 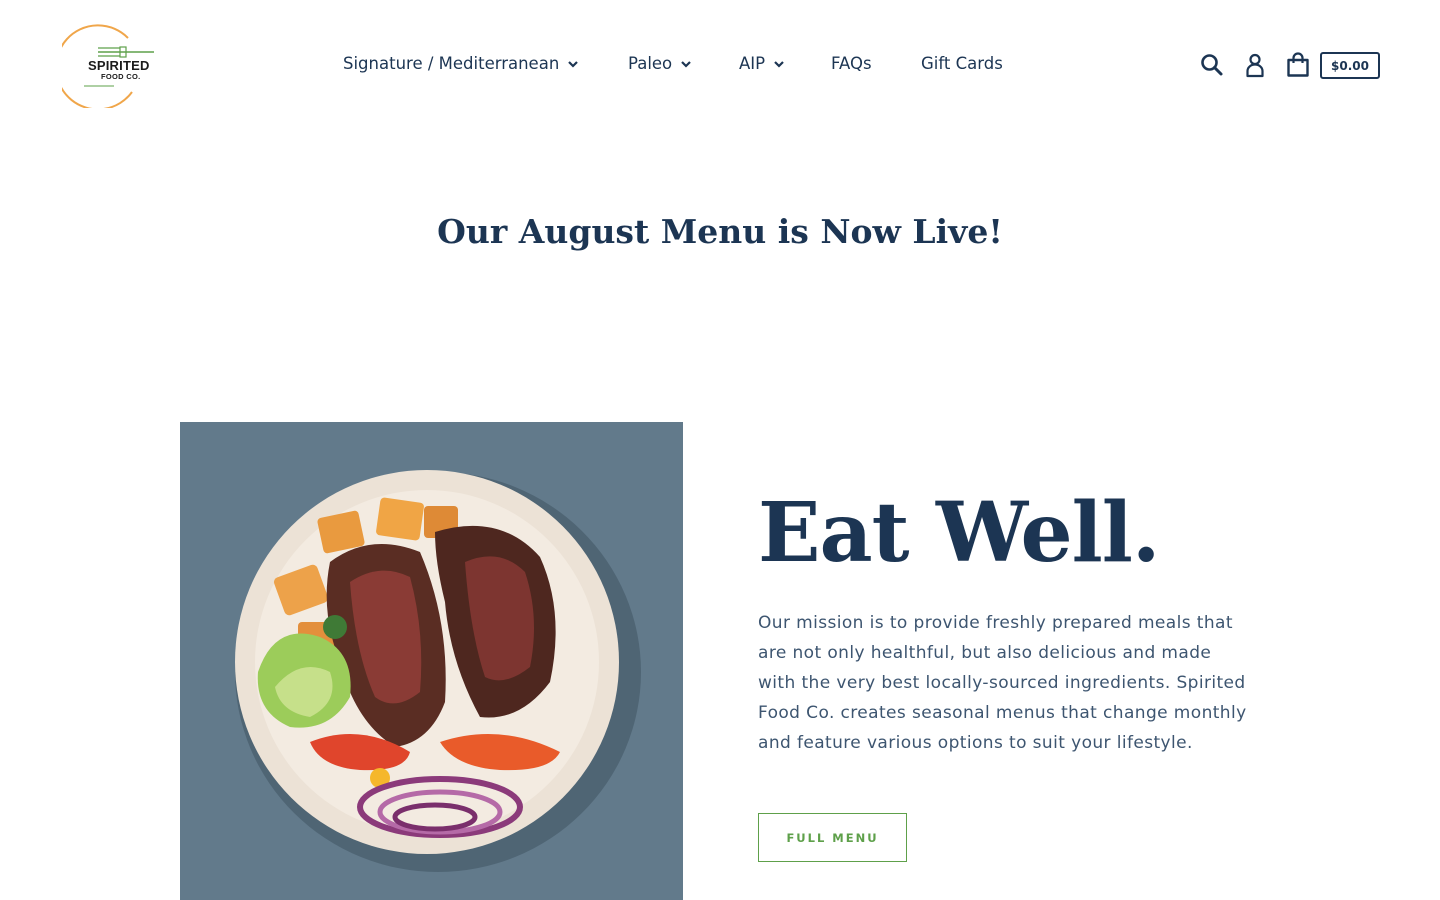 I want to click on nav-item-paleo: Paleo, so click(x=660, y=63).